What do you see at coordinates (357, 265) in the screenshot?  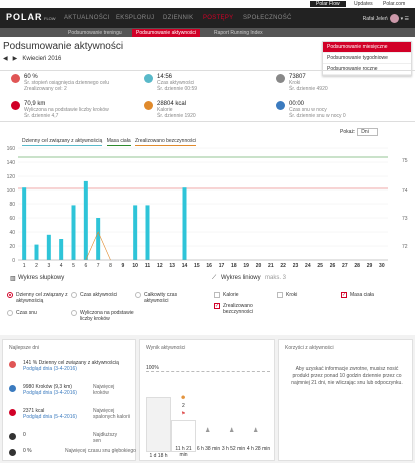 I see `x-tick-label: 28` at bounding box center [357, 265].